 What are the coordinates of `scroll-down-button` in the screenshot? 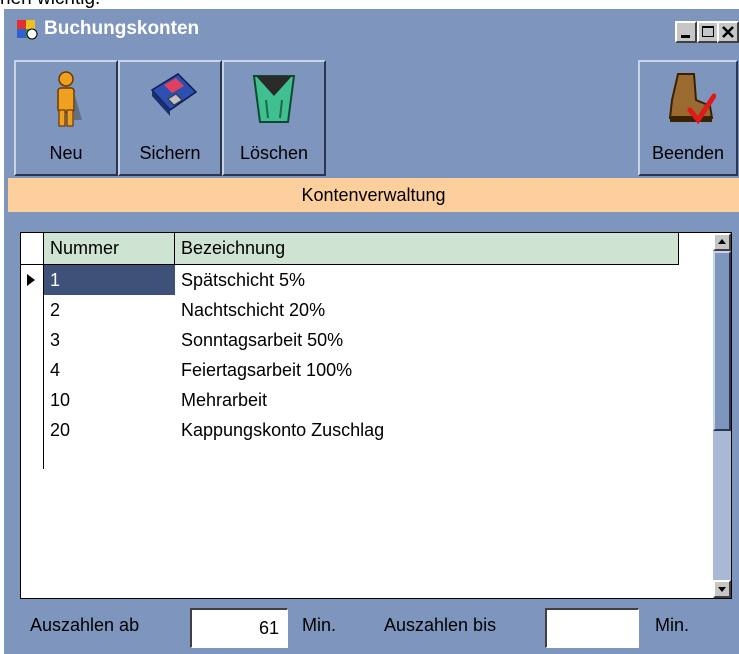 It's located at (722, 589).